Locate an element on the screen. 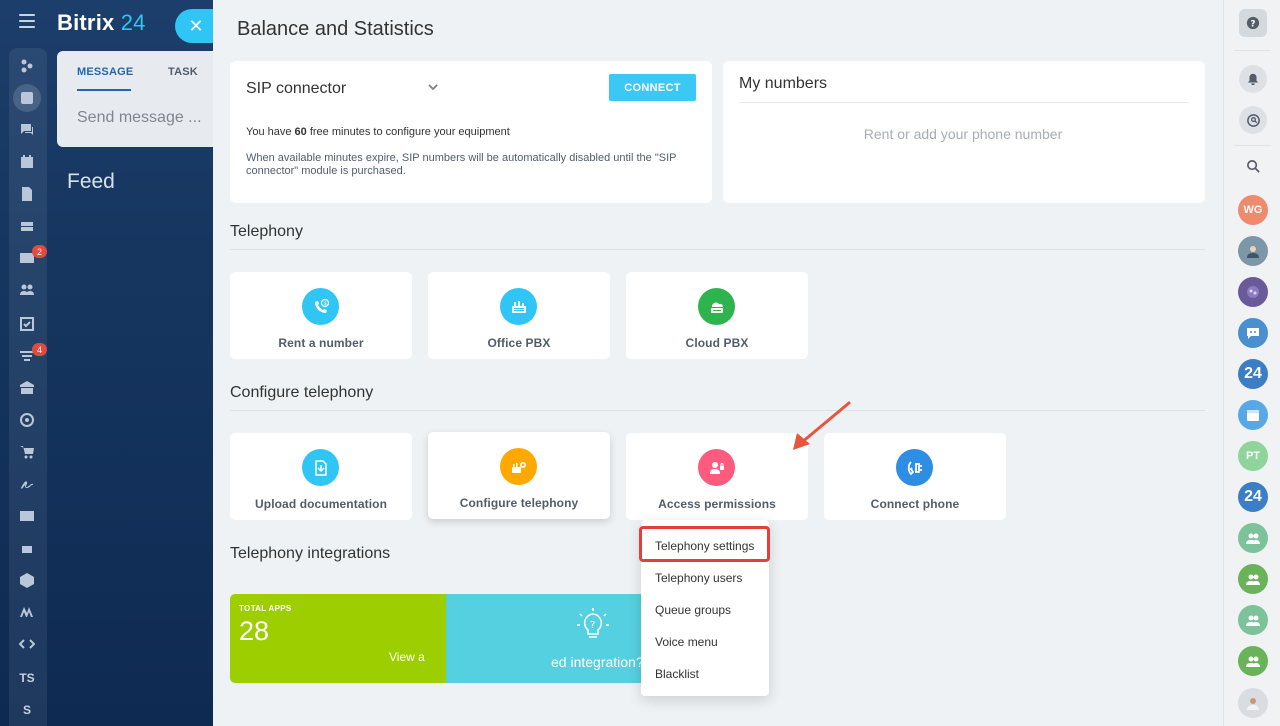  highlight-box is located at coordinates (704, 544).